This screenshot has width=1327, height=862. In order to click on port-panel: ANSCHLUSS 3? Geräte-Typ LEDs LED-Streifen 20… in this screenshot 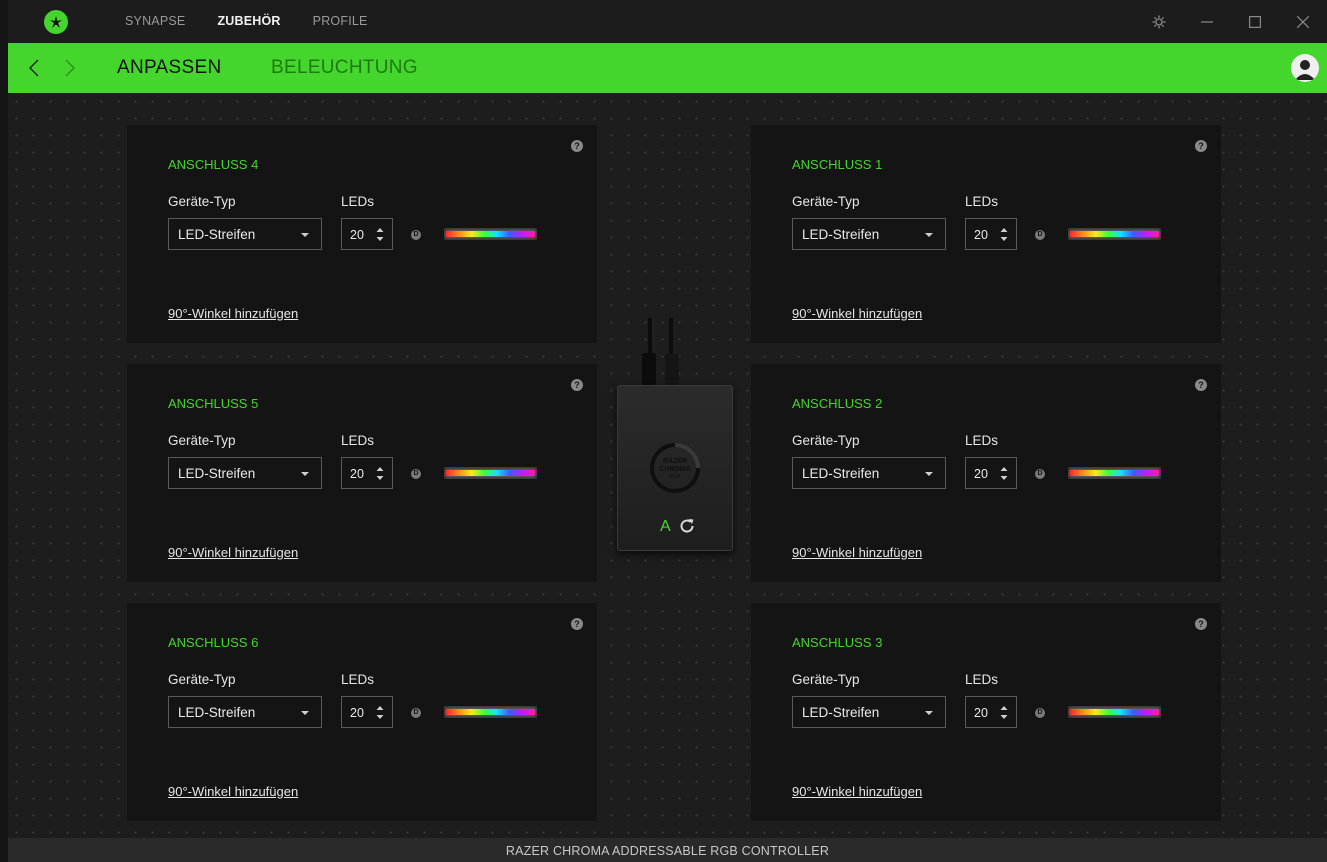, I will do `click(986, 712)`.